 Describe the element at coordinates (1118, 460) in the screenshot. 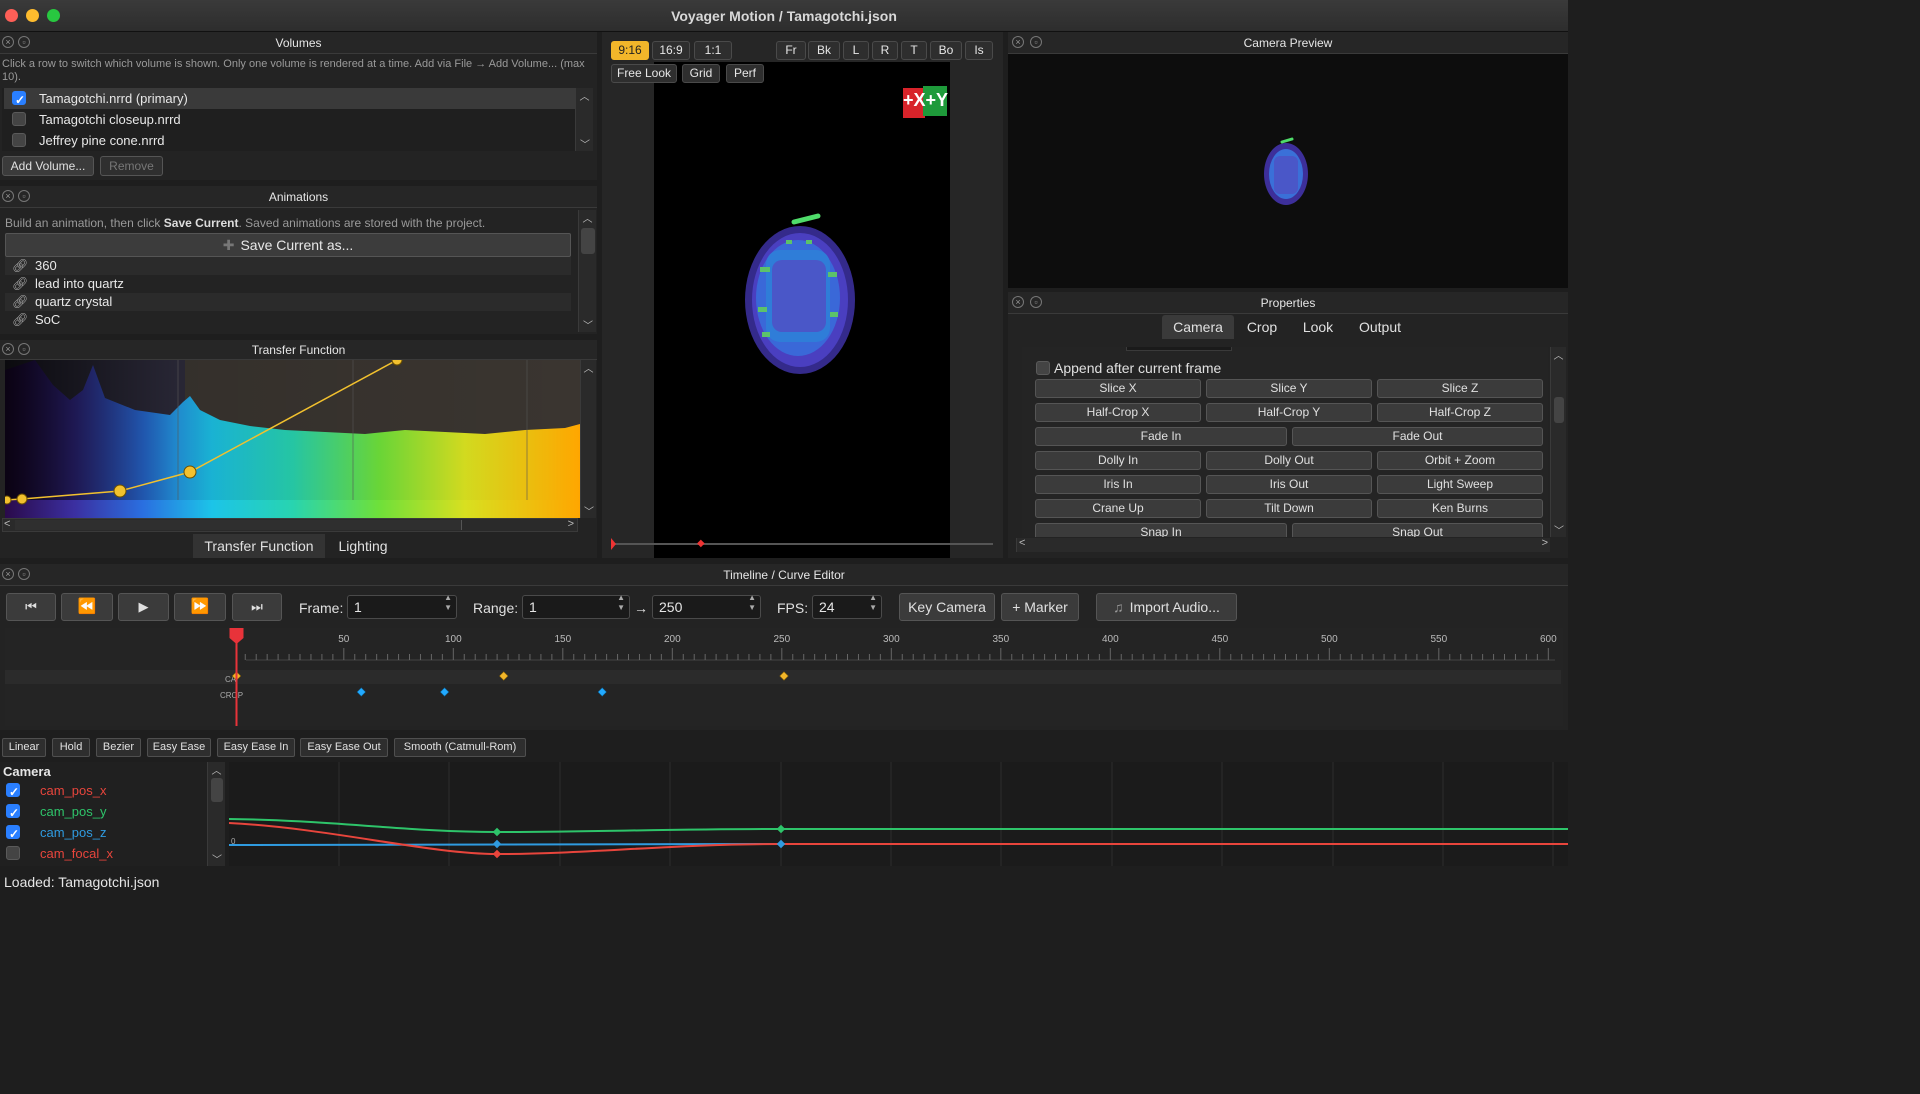

I see `dolly-in-button: Dolly In` at that location.